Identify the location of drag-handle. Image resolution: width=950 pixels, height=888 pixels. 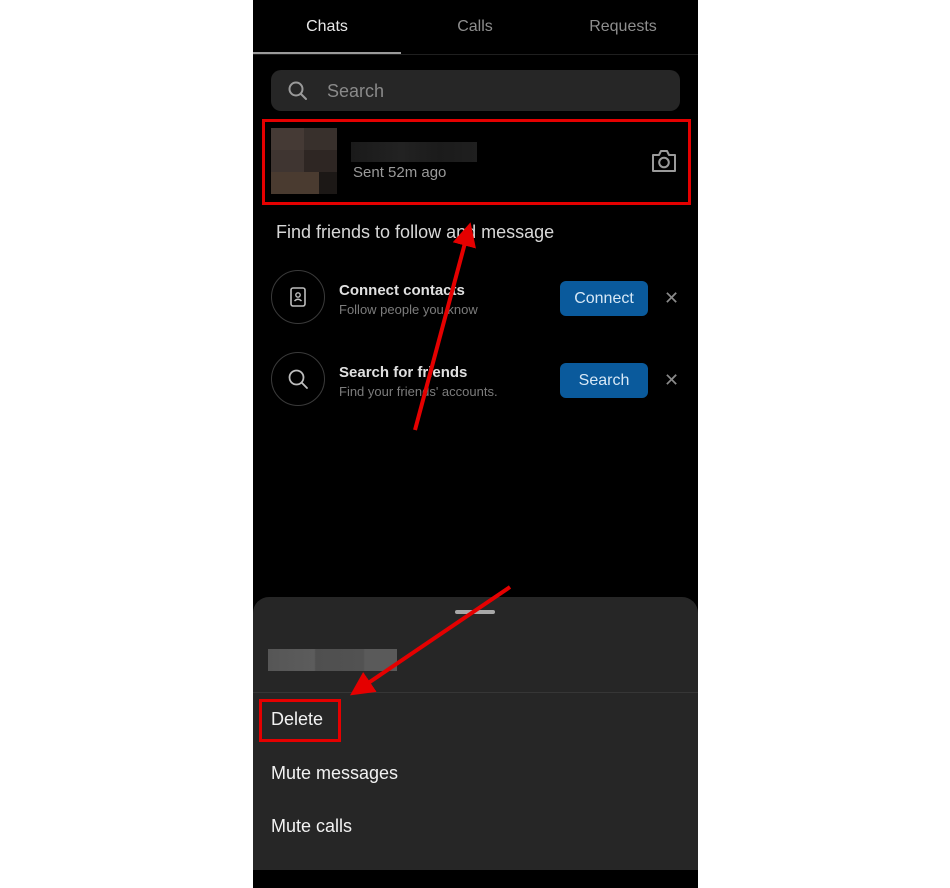
(475, 612).